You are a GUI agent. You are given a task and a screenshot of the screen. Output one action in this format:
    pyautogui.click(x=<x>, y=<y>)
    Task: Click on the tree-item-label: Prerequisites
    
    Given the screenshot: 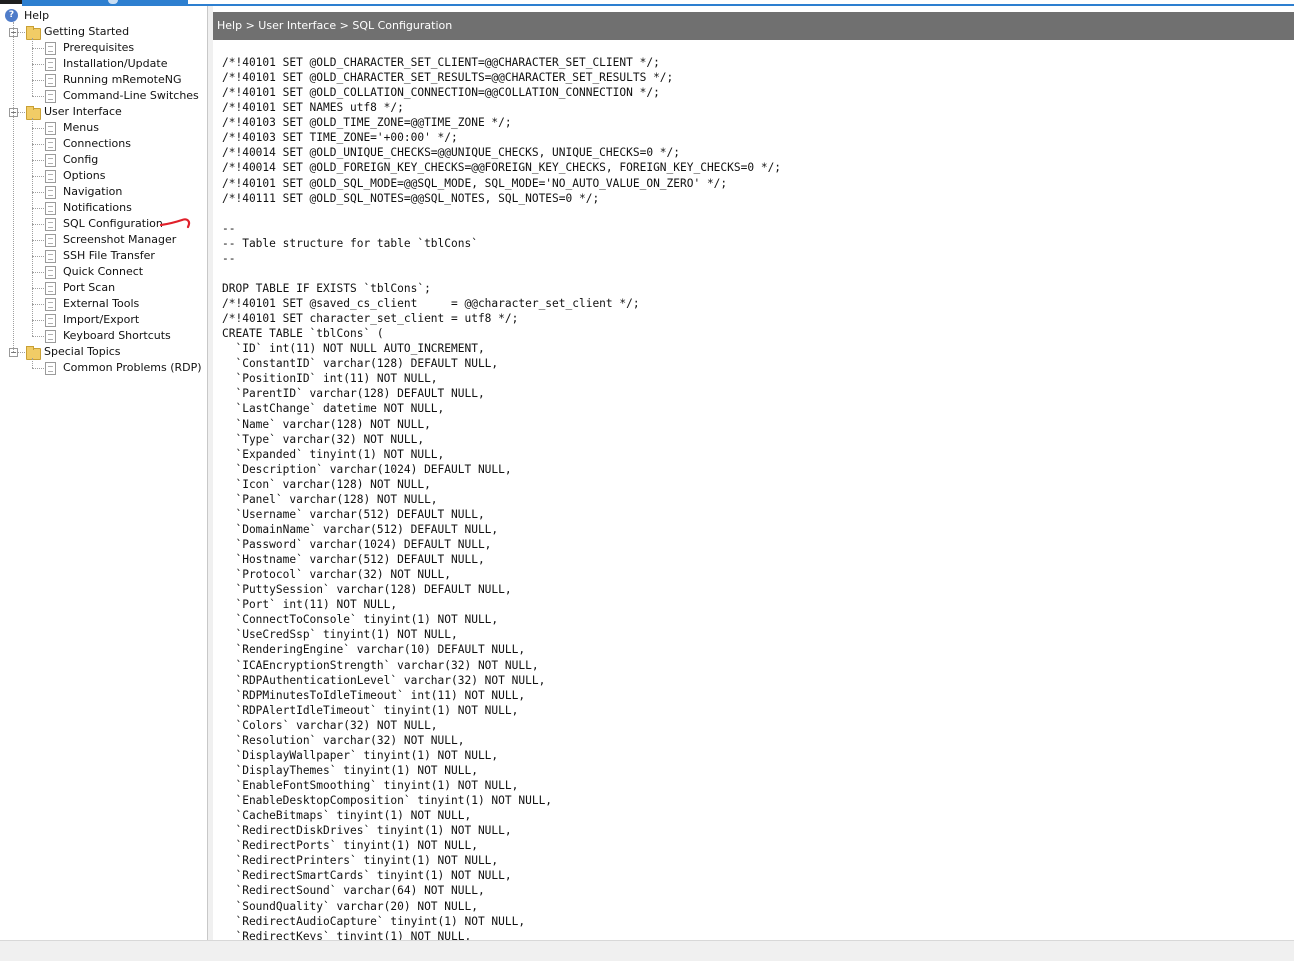 What is the action you would take?
    pyautogui.click(x=99, y=47)
    